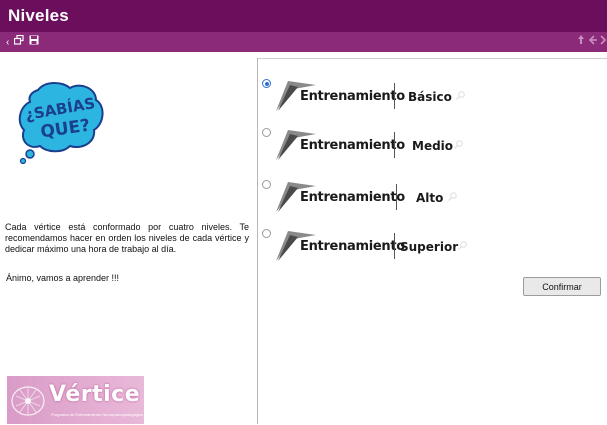 This screenshot has width=607, height=425. What do you see at coordinates (266, 233) in the screenshot?
I see `level-radio-superior` at bounding box center [266, 233].